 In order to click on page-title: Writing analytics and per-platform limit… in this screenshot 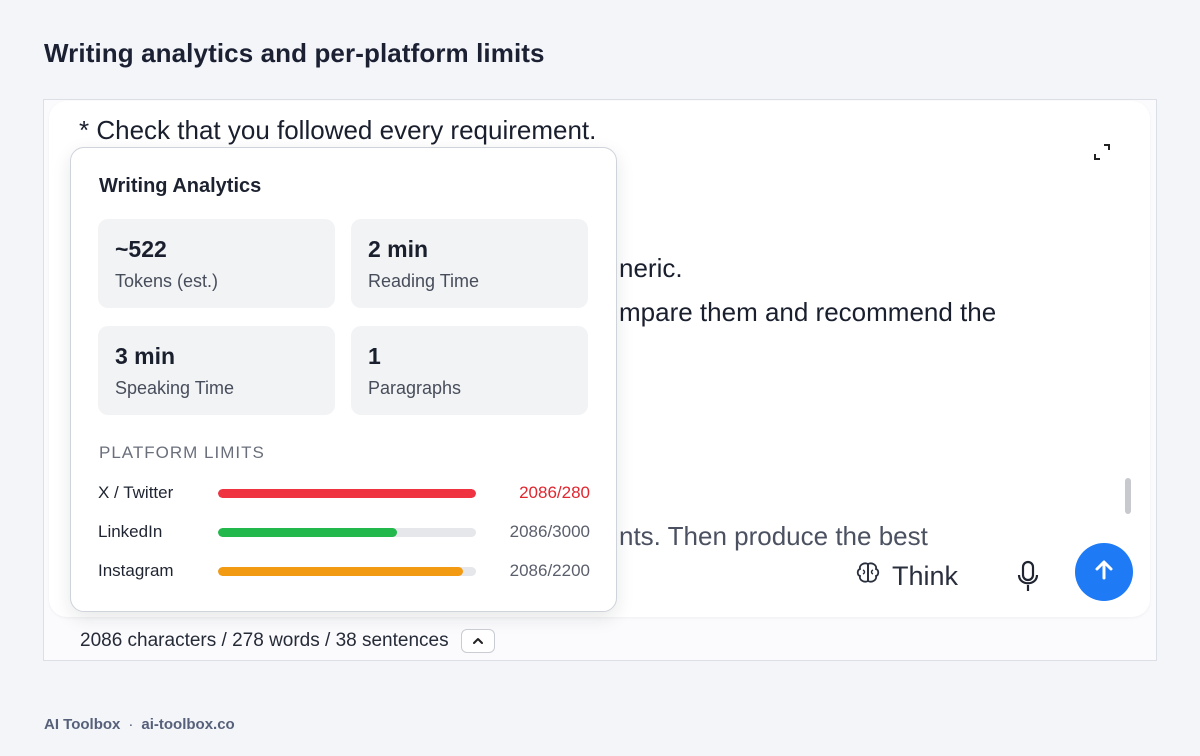, I will do `click(294, 53)`.